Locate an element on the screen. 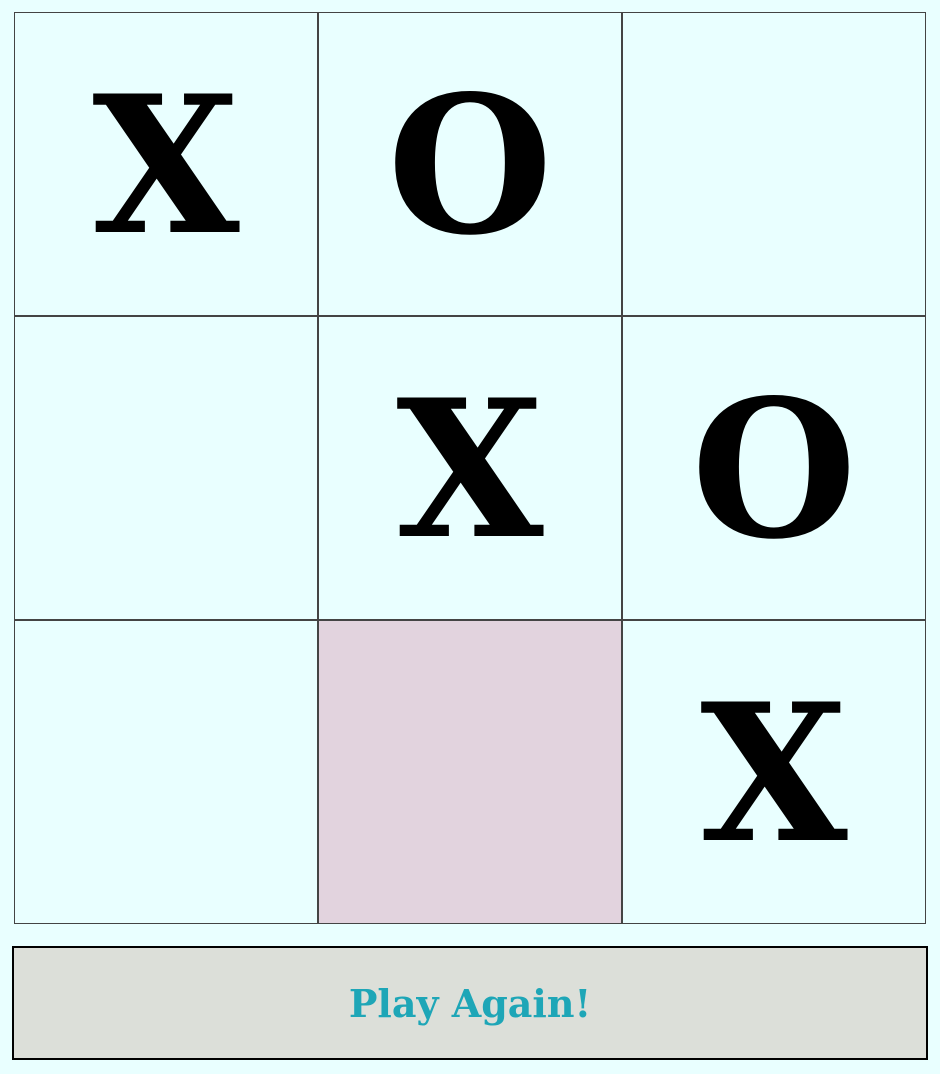 The height and width of the screenshot is (1074, 940). play-again-button: Play Again! is located at coordinates (470, 1003).